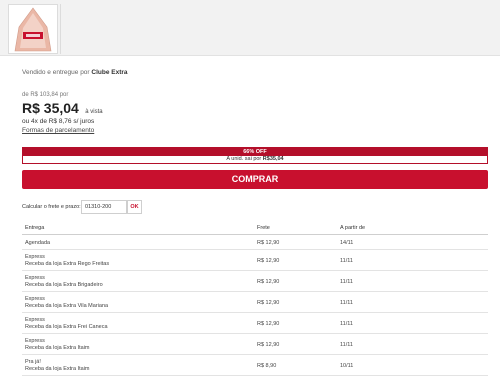  I want to click on seller-name: Clube Extra, so click(109, 72).